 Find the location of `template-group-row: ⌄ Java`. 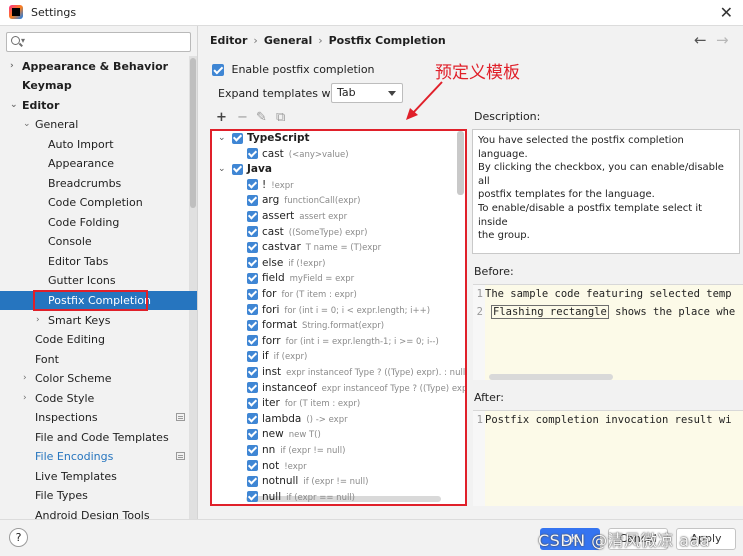

template-group-row: ⌄ Java is located at coordinates (334, 170).